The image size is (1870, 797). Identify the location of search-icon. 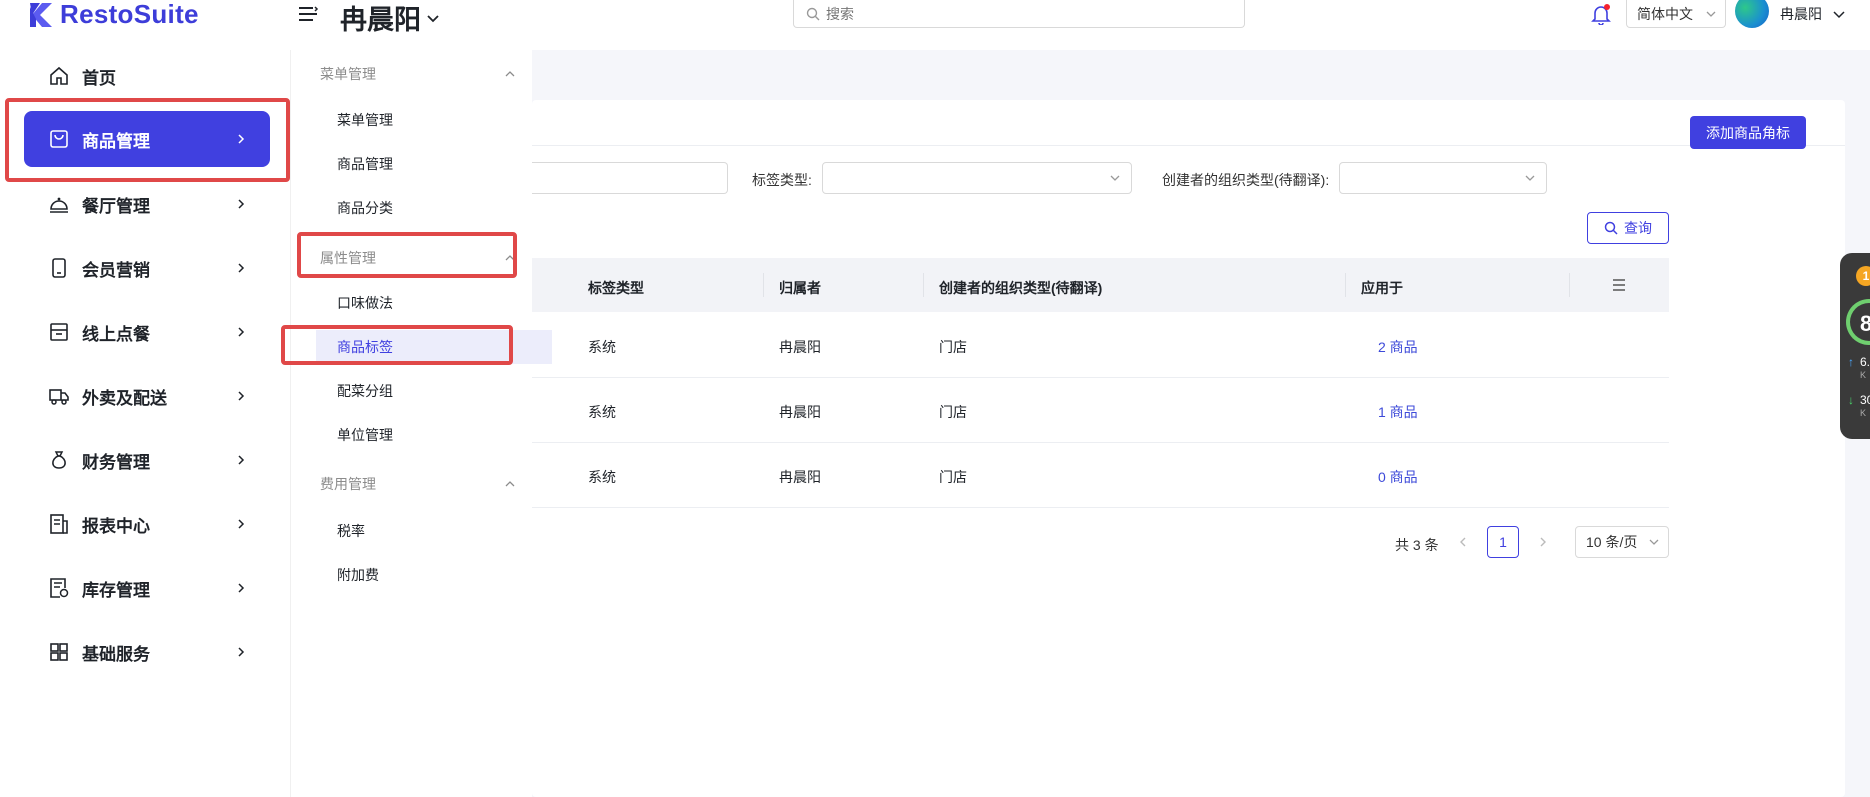
(813, 13).